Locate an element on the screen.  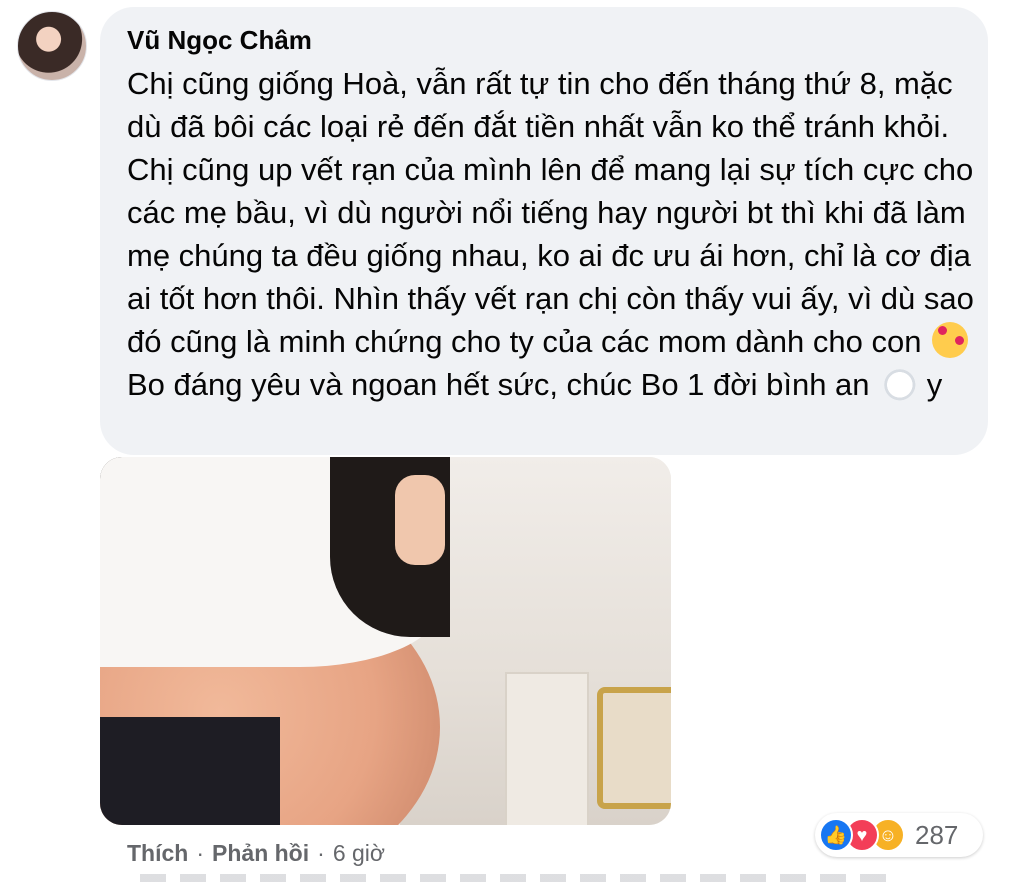
like-button: Thích is located at coordinates (157, 853).